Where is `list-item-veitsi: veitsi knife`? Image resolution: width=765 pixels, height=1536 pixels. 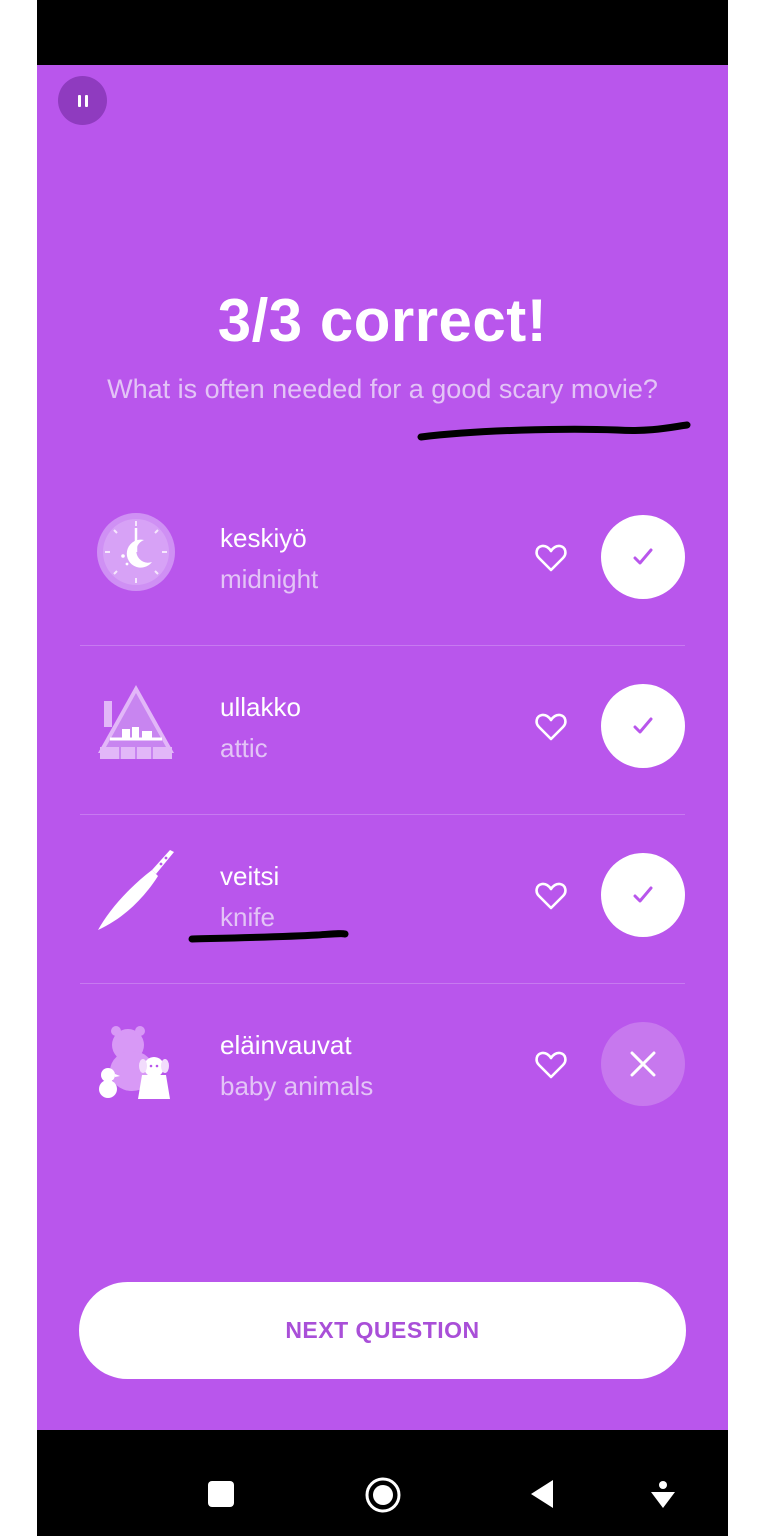 list-item-veitsi: veitsi knife is located at coordinates (382, 899).